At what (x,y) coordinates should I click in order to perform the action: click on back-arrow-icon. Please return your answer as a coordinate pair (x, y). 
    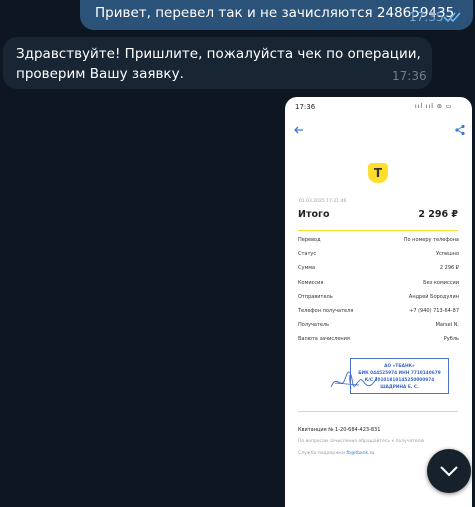
    Looking at the image, I should click on (299, 127).